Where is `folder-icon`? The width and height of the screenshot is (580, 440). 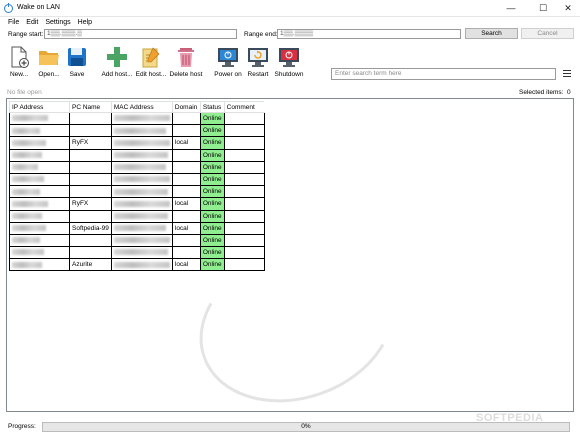 folder-icon is located at coordinates (49, 57).